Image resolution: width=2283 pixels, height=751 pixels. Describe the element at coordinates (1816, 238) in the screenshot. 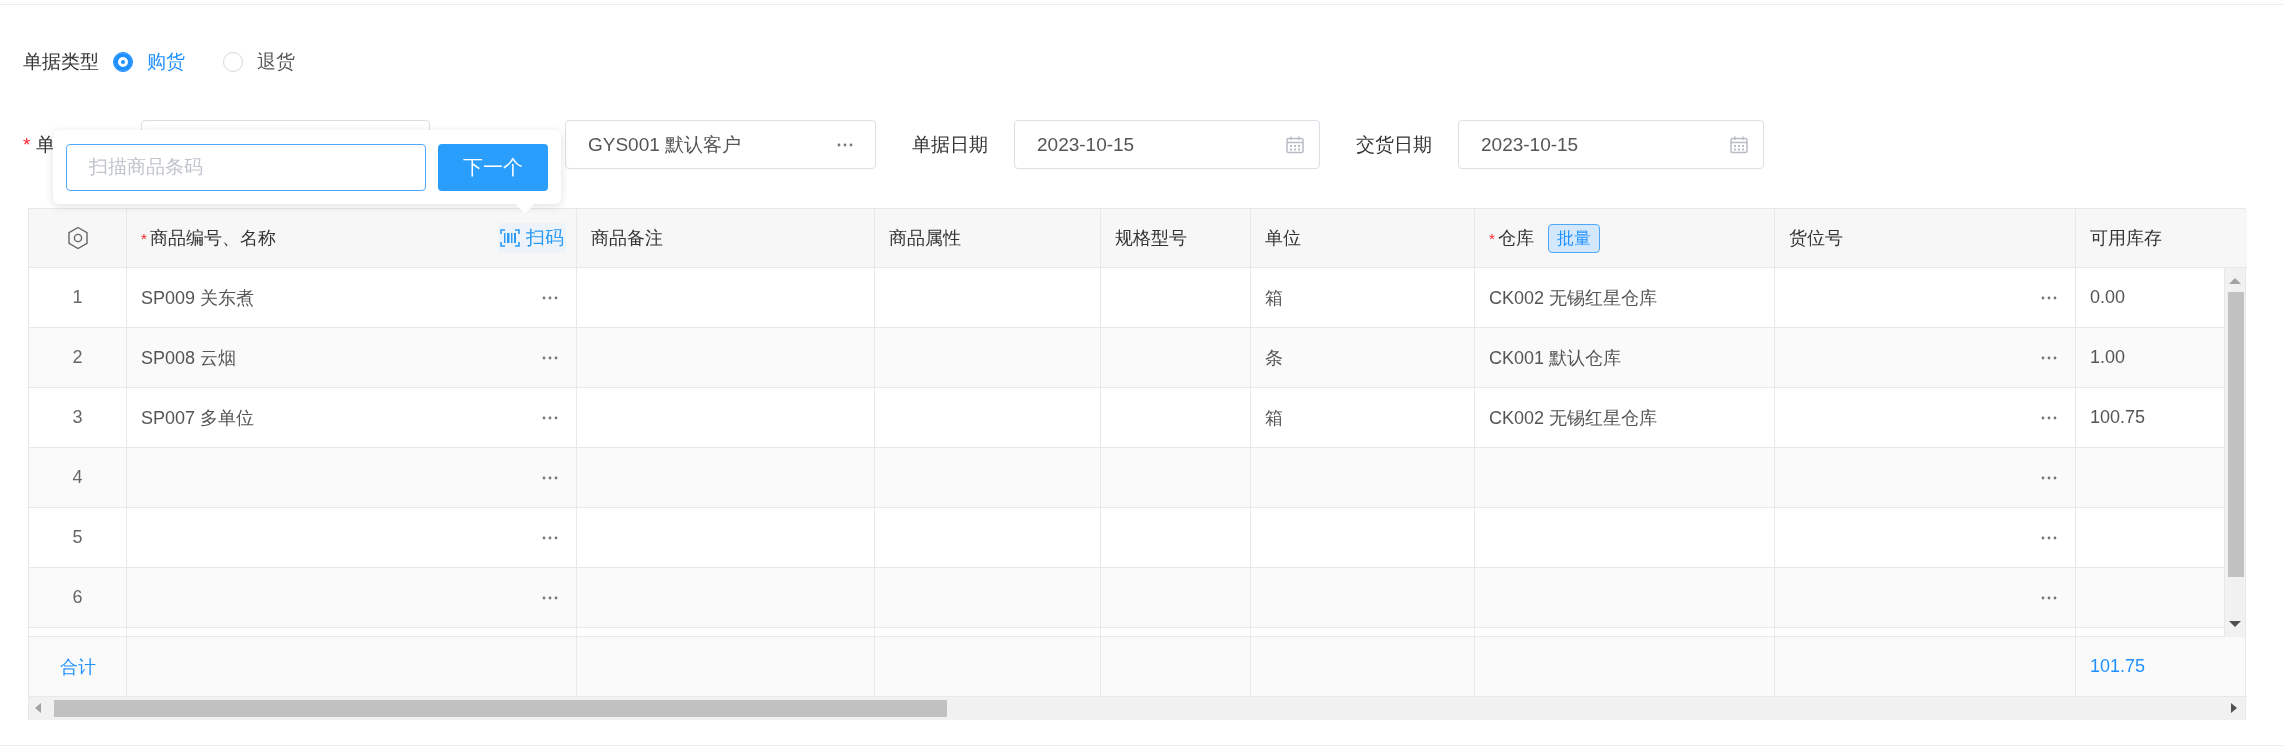

I see `column-header: 货位号` at that location.